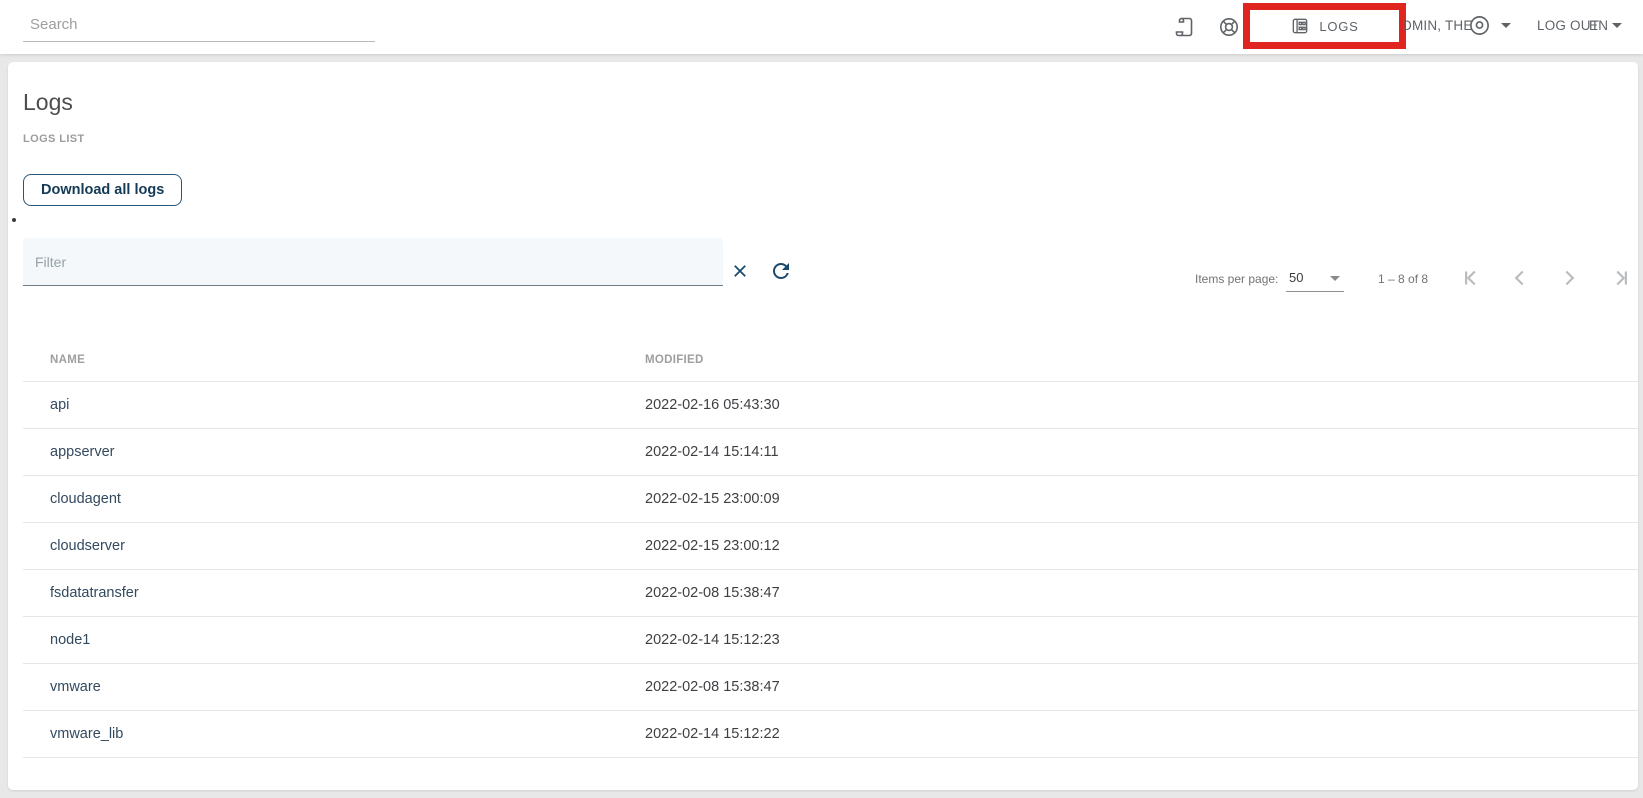 This screenshot has height=798, width=1643. I want to click on log-name-link: node1, so click(70, 640).